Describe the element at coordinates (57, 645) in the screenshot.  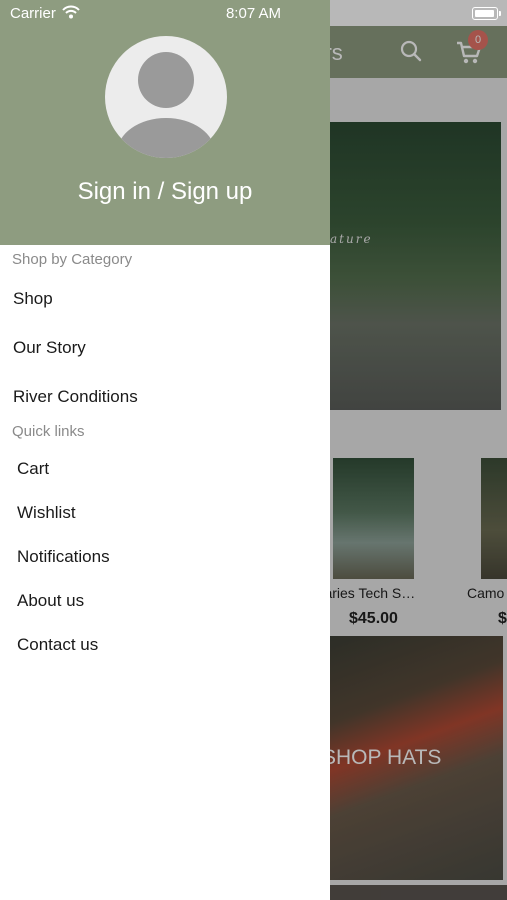
I see `menu-item-contact-us: Contact us` at that location.